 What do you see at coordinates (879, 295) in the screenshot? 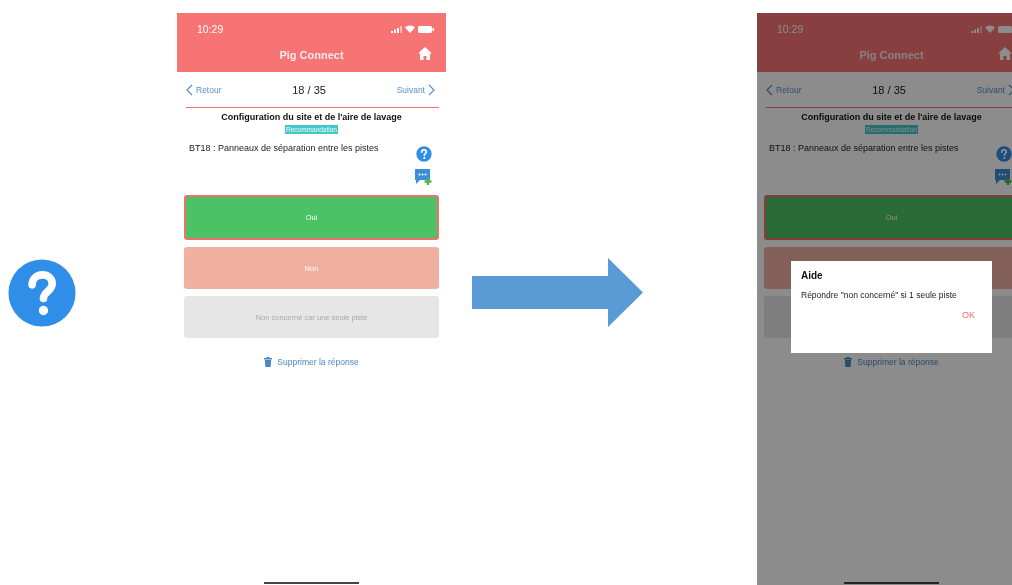
I see `dialog-message: Répondre "non concerné" si 1 seule piste` at bounding box center [879, 295].